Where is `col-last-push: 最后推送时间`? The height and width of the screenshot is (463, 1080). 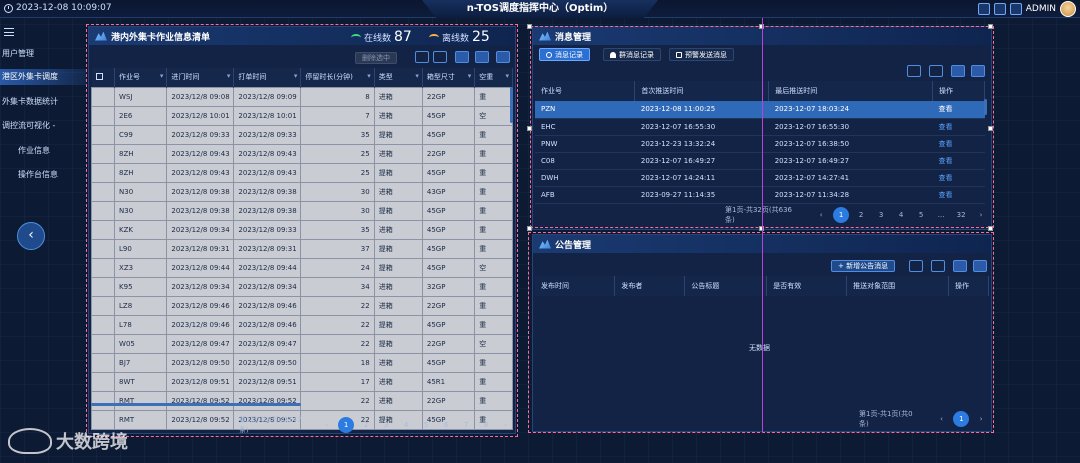 col-last-push: 最后推送时间 is located at coordinates (851, 91).